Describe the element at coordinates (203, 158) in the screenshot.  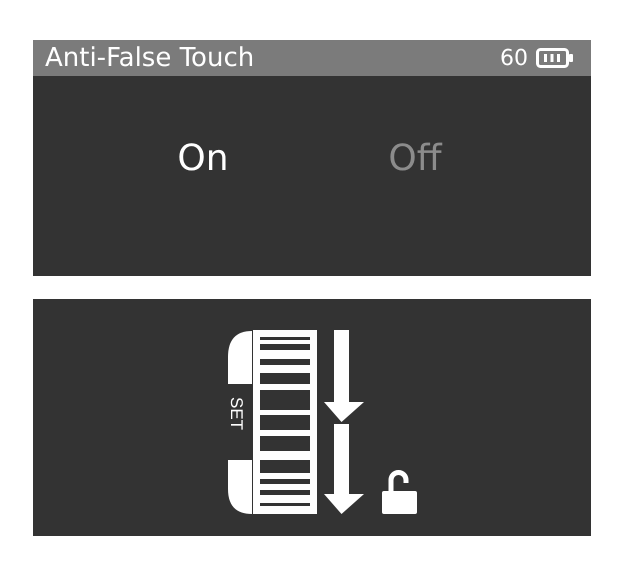
I see `option: On` at that location.